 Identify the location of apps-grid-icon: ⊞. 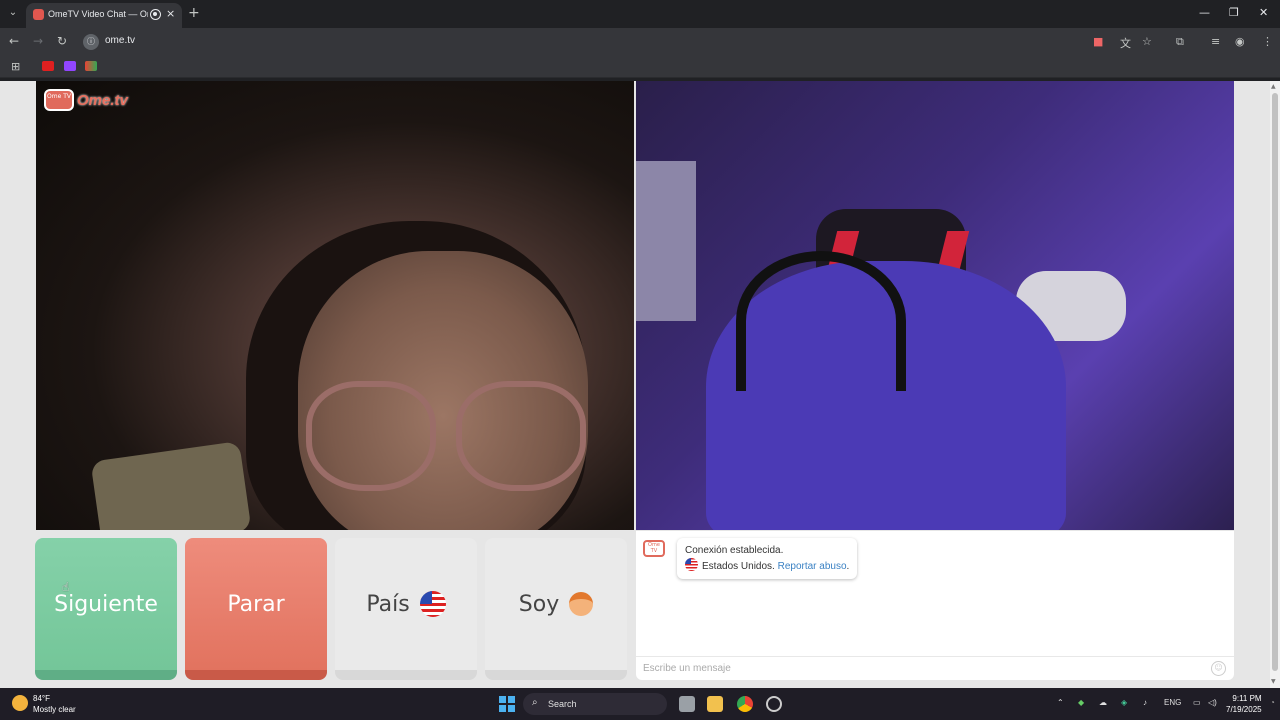
(15, 66).